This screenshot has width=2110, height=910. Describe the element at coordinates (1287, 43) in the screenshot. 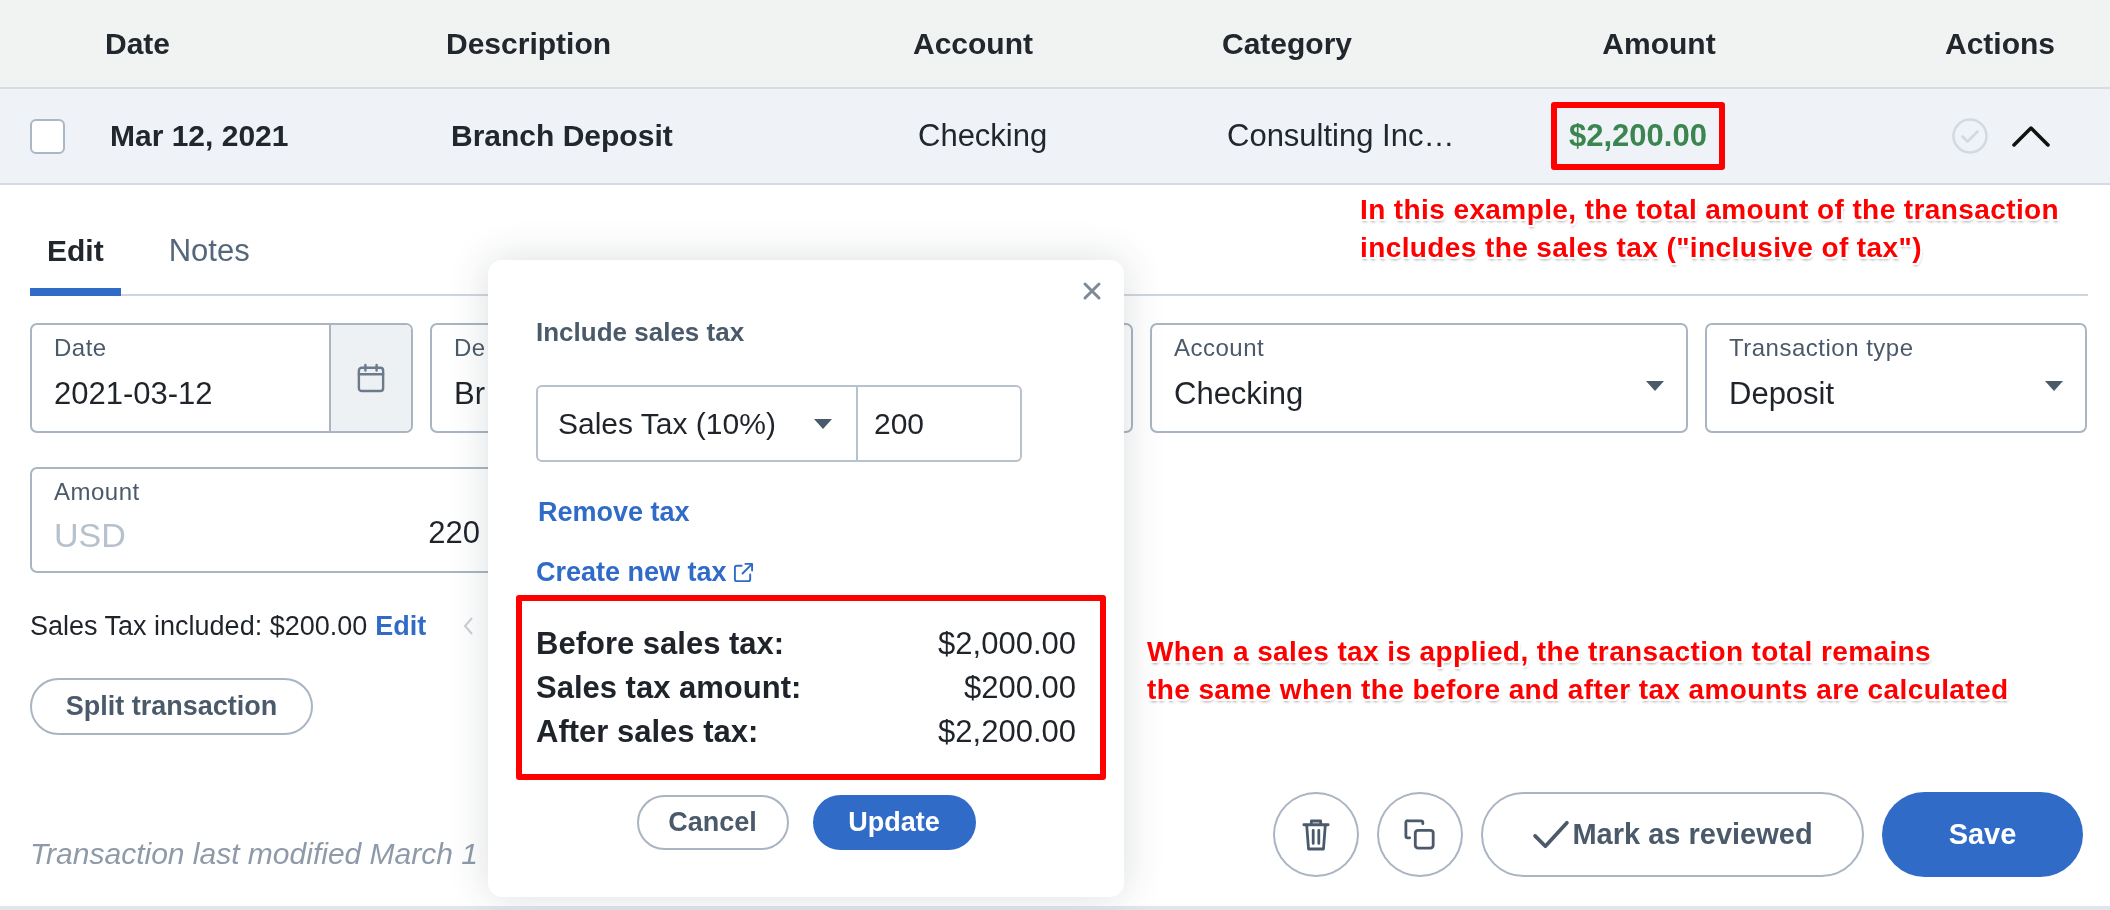

I see `column-header: Category` at that location.